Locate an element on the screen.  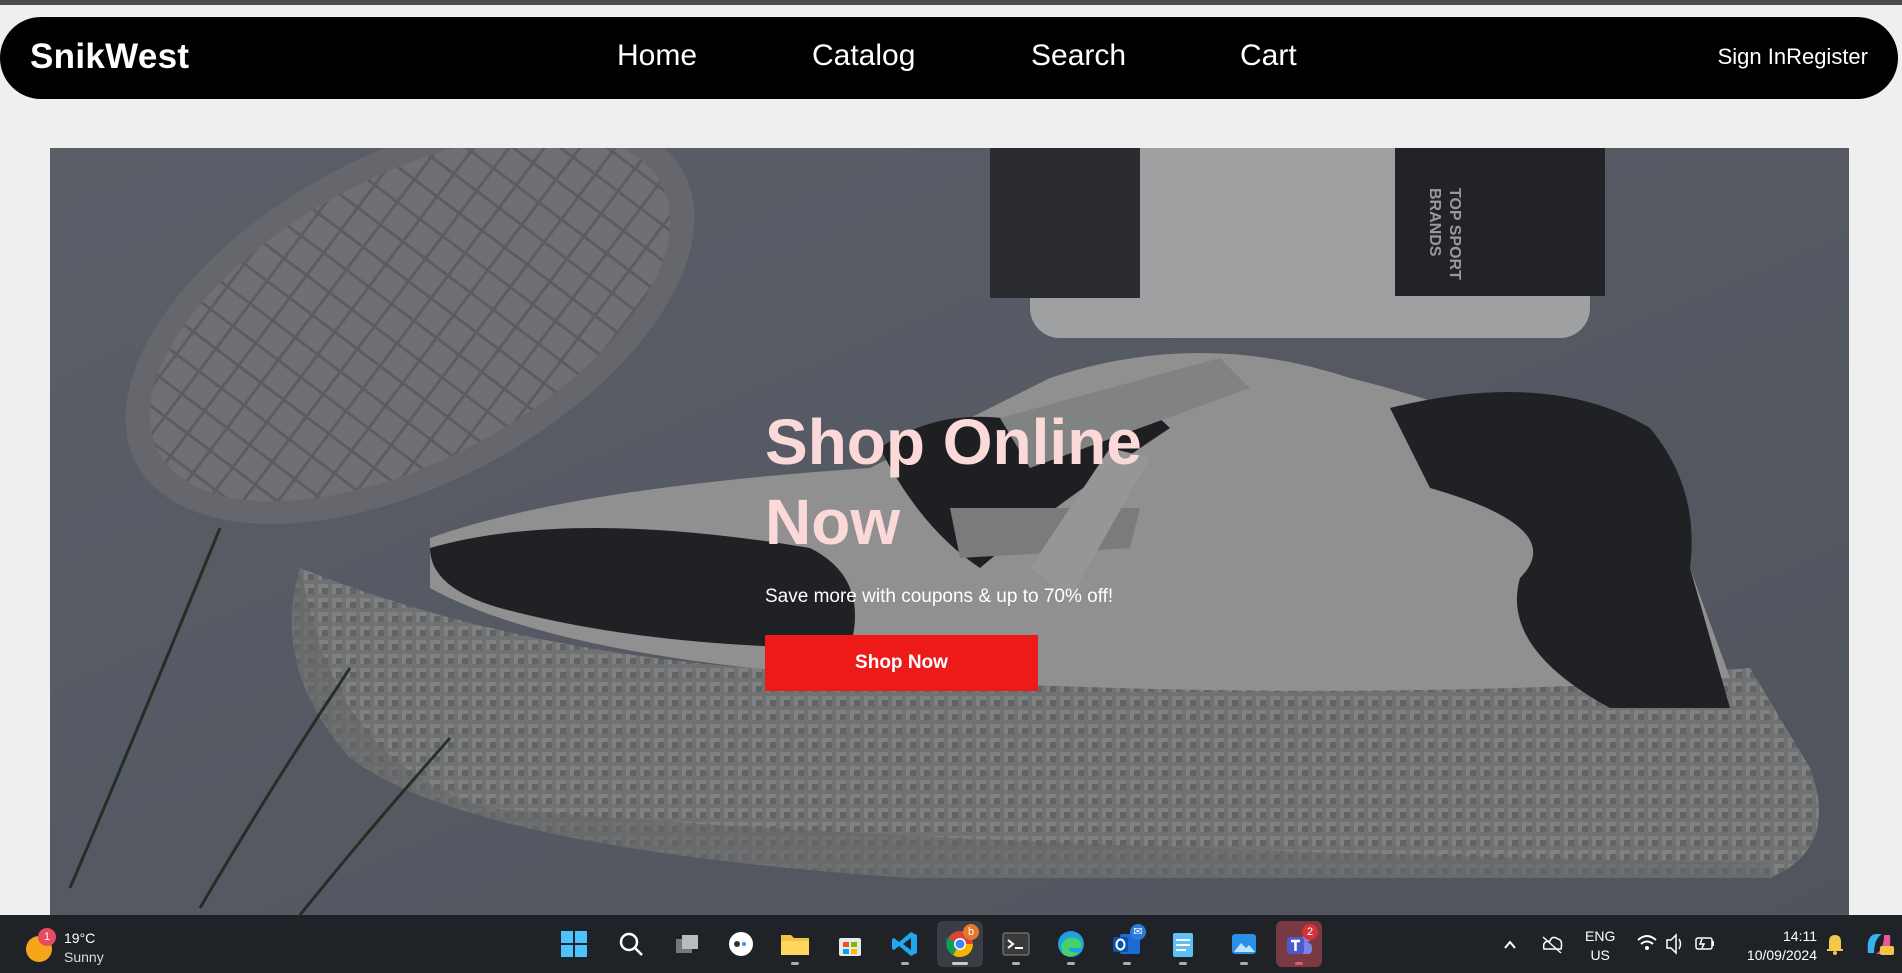
shop-now-button: Shop Now is located at coordinates (901, 663).